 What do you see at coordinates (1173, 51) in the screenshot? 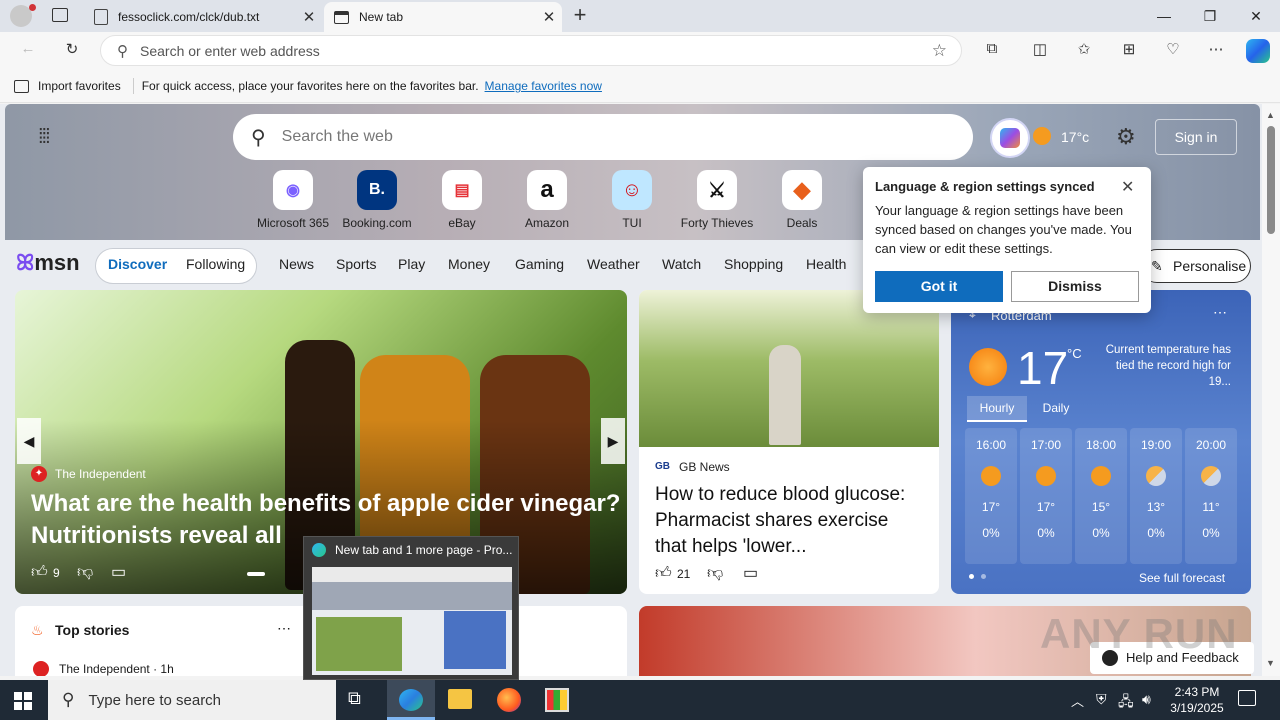
I see `browser-essentials-icon: ♡` at bounding box center [1173, 51].